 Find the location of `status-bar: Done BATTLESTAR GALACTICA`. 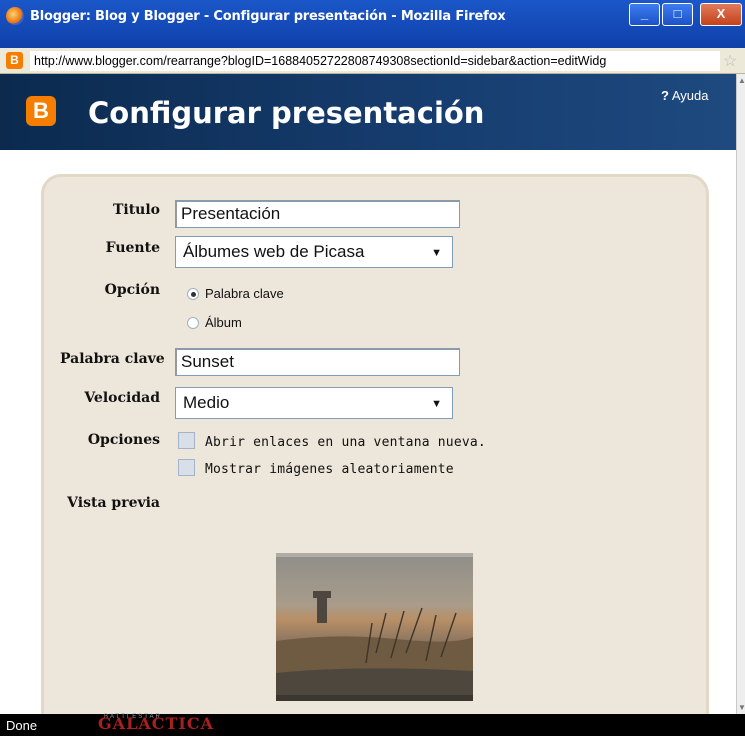

status-bar: Done BATTLESTAR GALACTICA is located at coordinates (372, 725).